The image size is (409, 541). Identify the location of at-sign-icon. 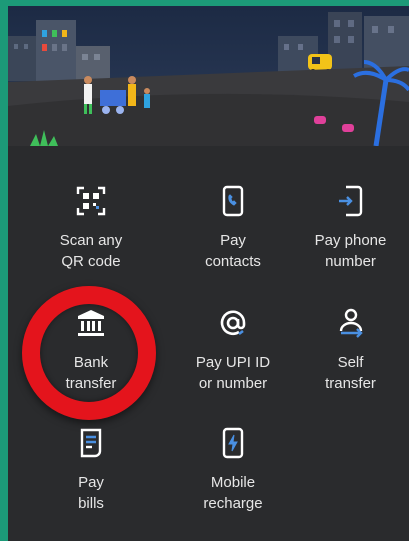
(233, 323).